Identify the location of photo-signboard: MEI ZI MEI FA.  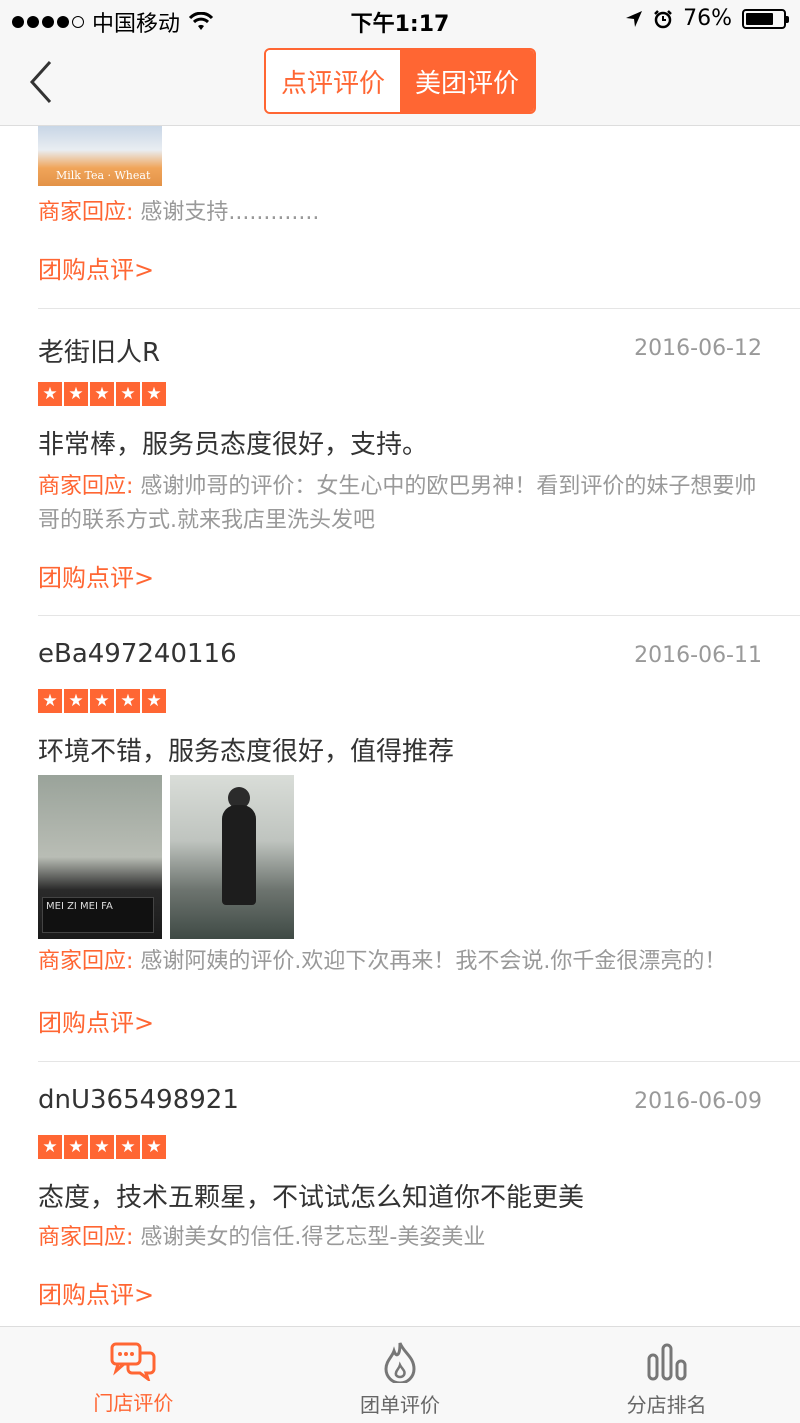
(98, 915).